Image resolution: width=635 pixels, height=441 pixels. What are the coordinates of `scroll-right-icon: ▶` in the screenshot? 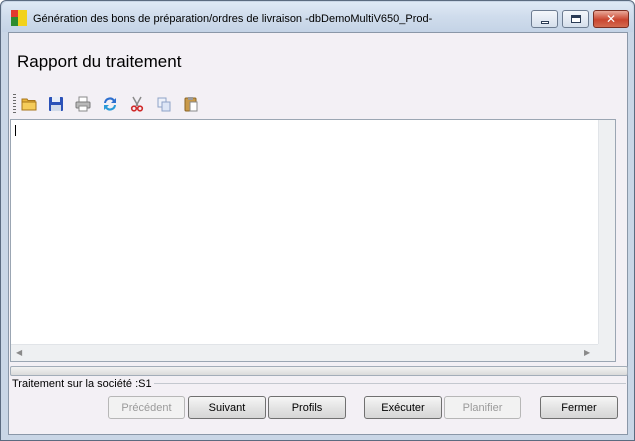 It's located at (587, 352).